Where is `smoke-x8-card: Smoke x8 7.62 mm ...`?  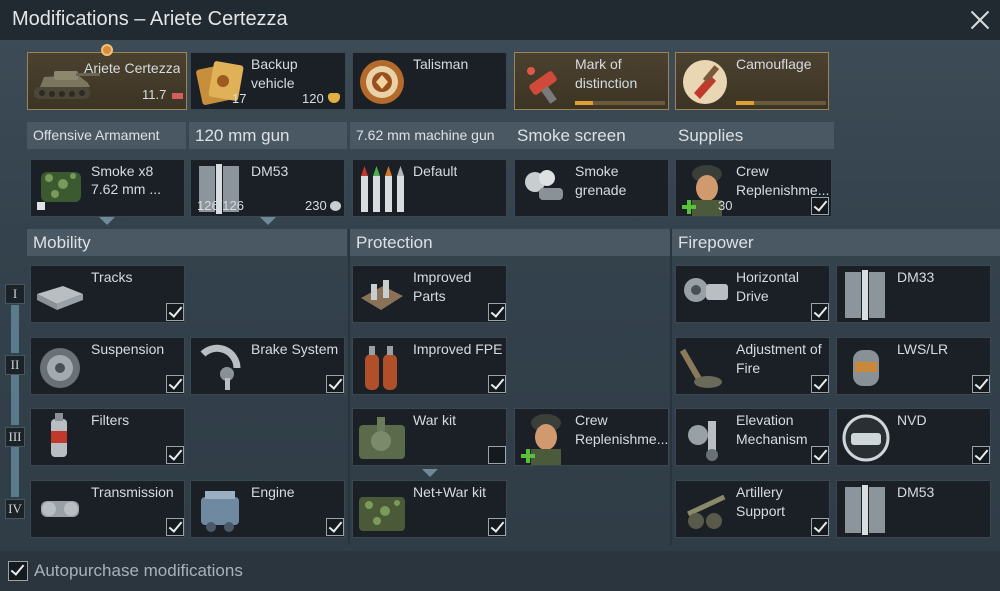
smoke-x8-card: Smoke x8 7.62 mm ... is located at coordinates (107, 188).